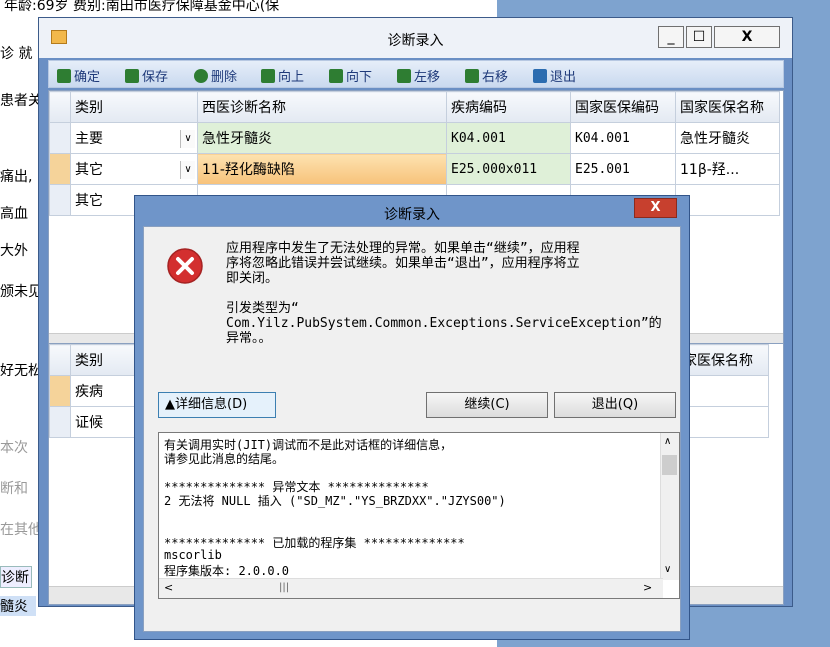 This screenshot has width=830, height=647. I want to click on save-button: 保存, so click(146, 75).